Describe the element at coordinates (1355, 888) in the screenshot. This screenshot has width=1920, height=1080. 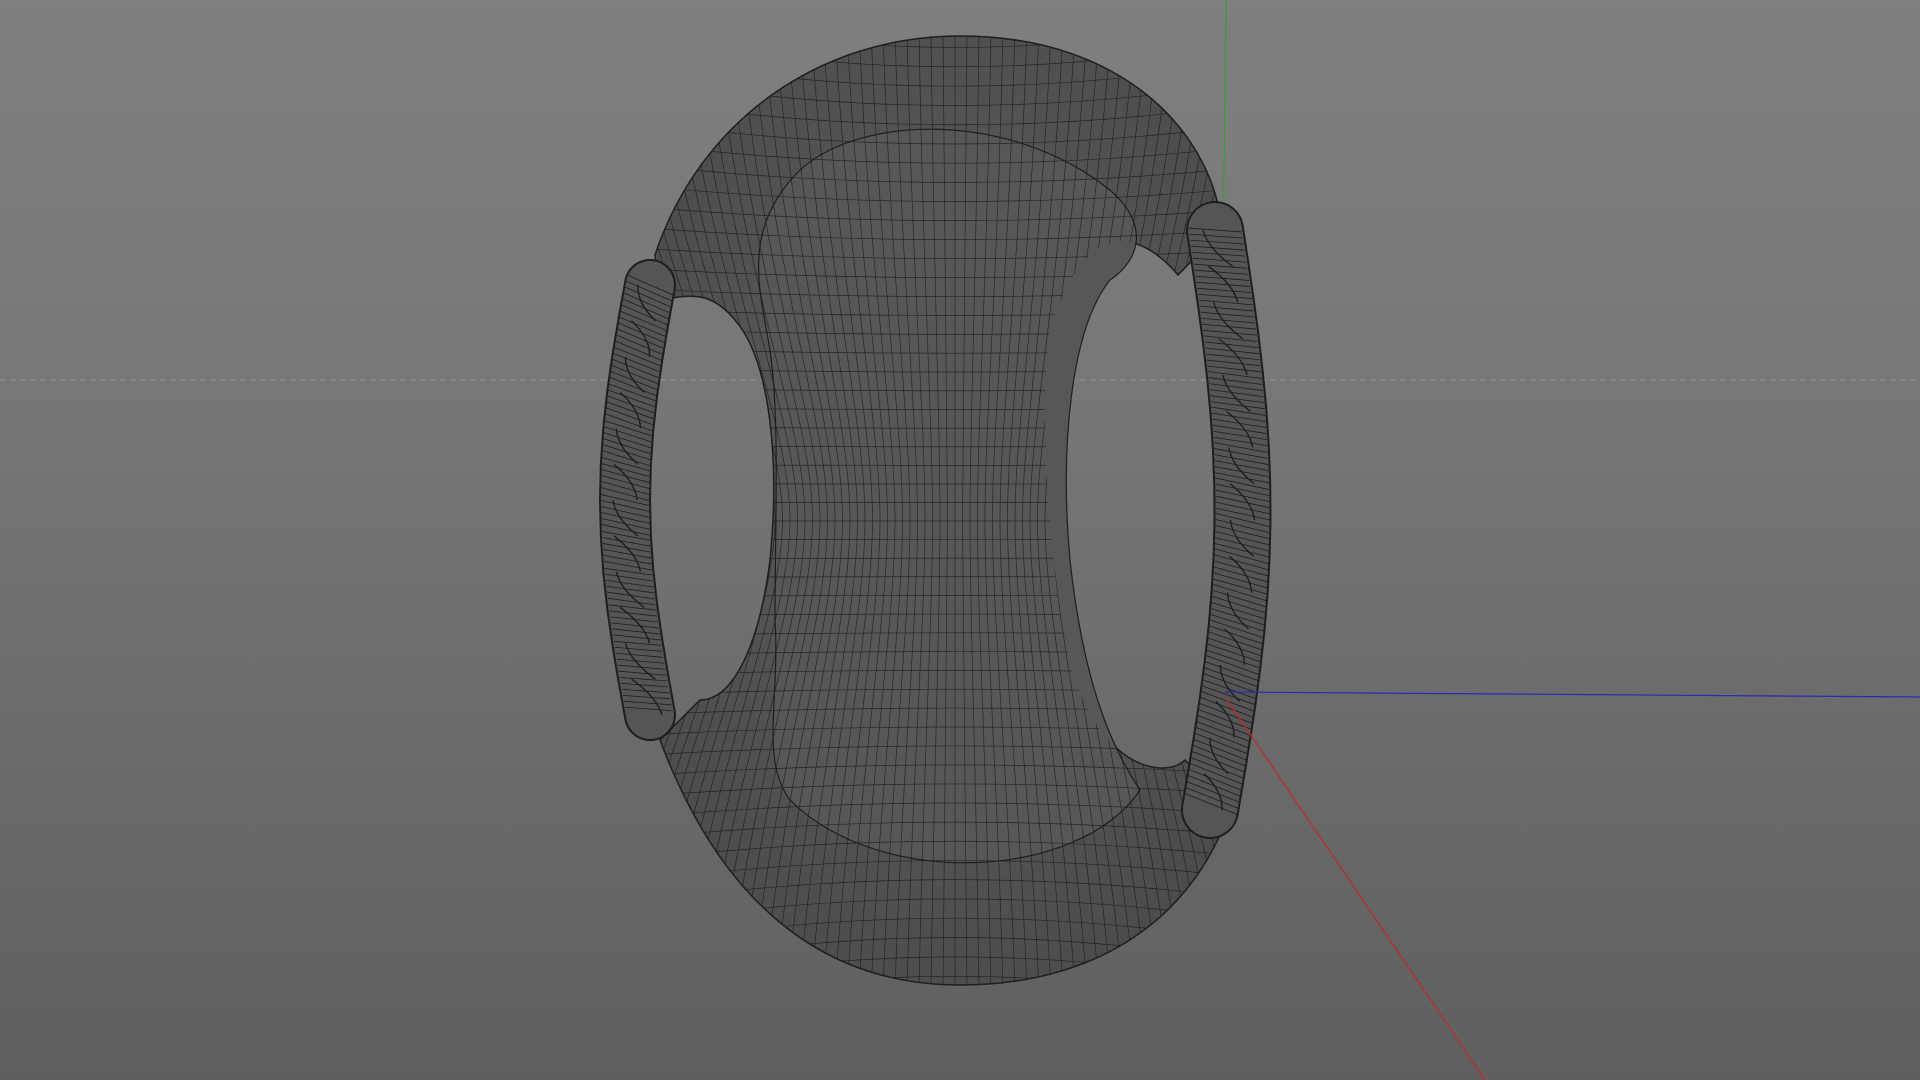
I see `x-axis-line` at that location.